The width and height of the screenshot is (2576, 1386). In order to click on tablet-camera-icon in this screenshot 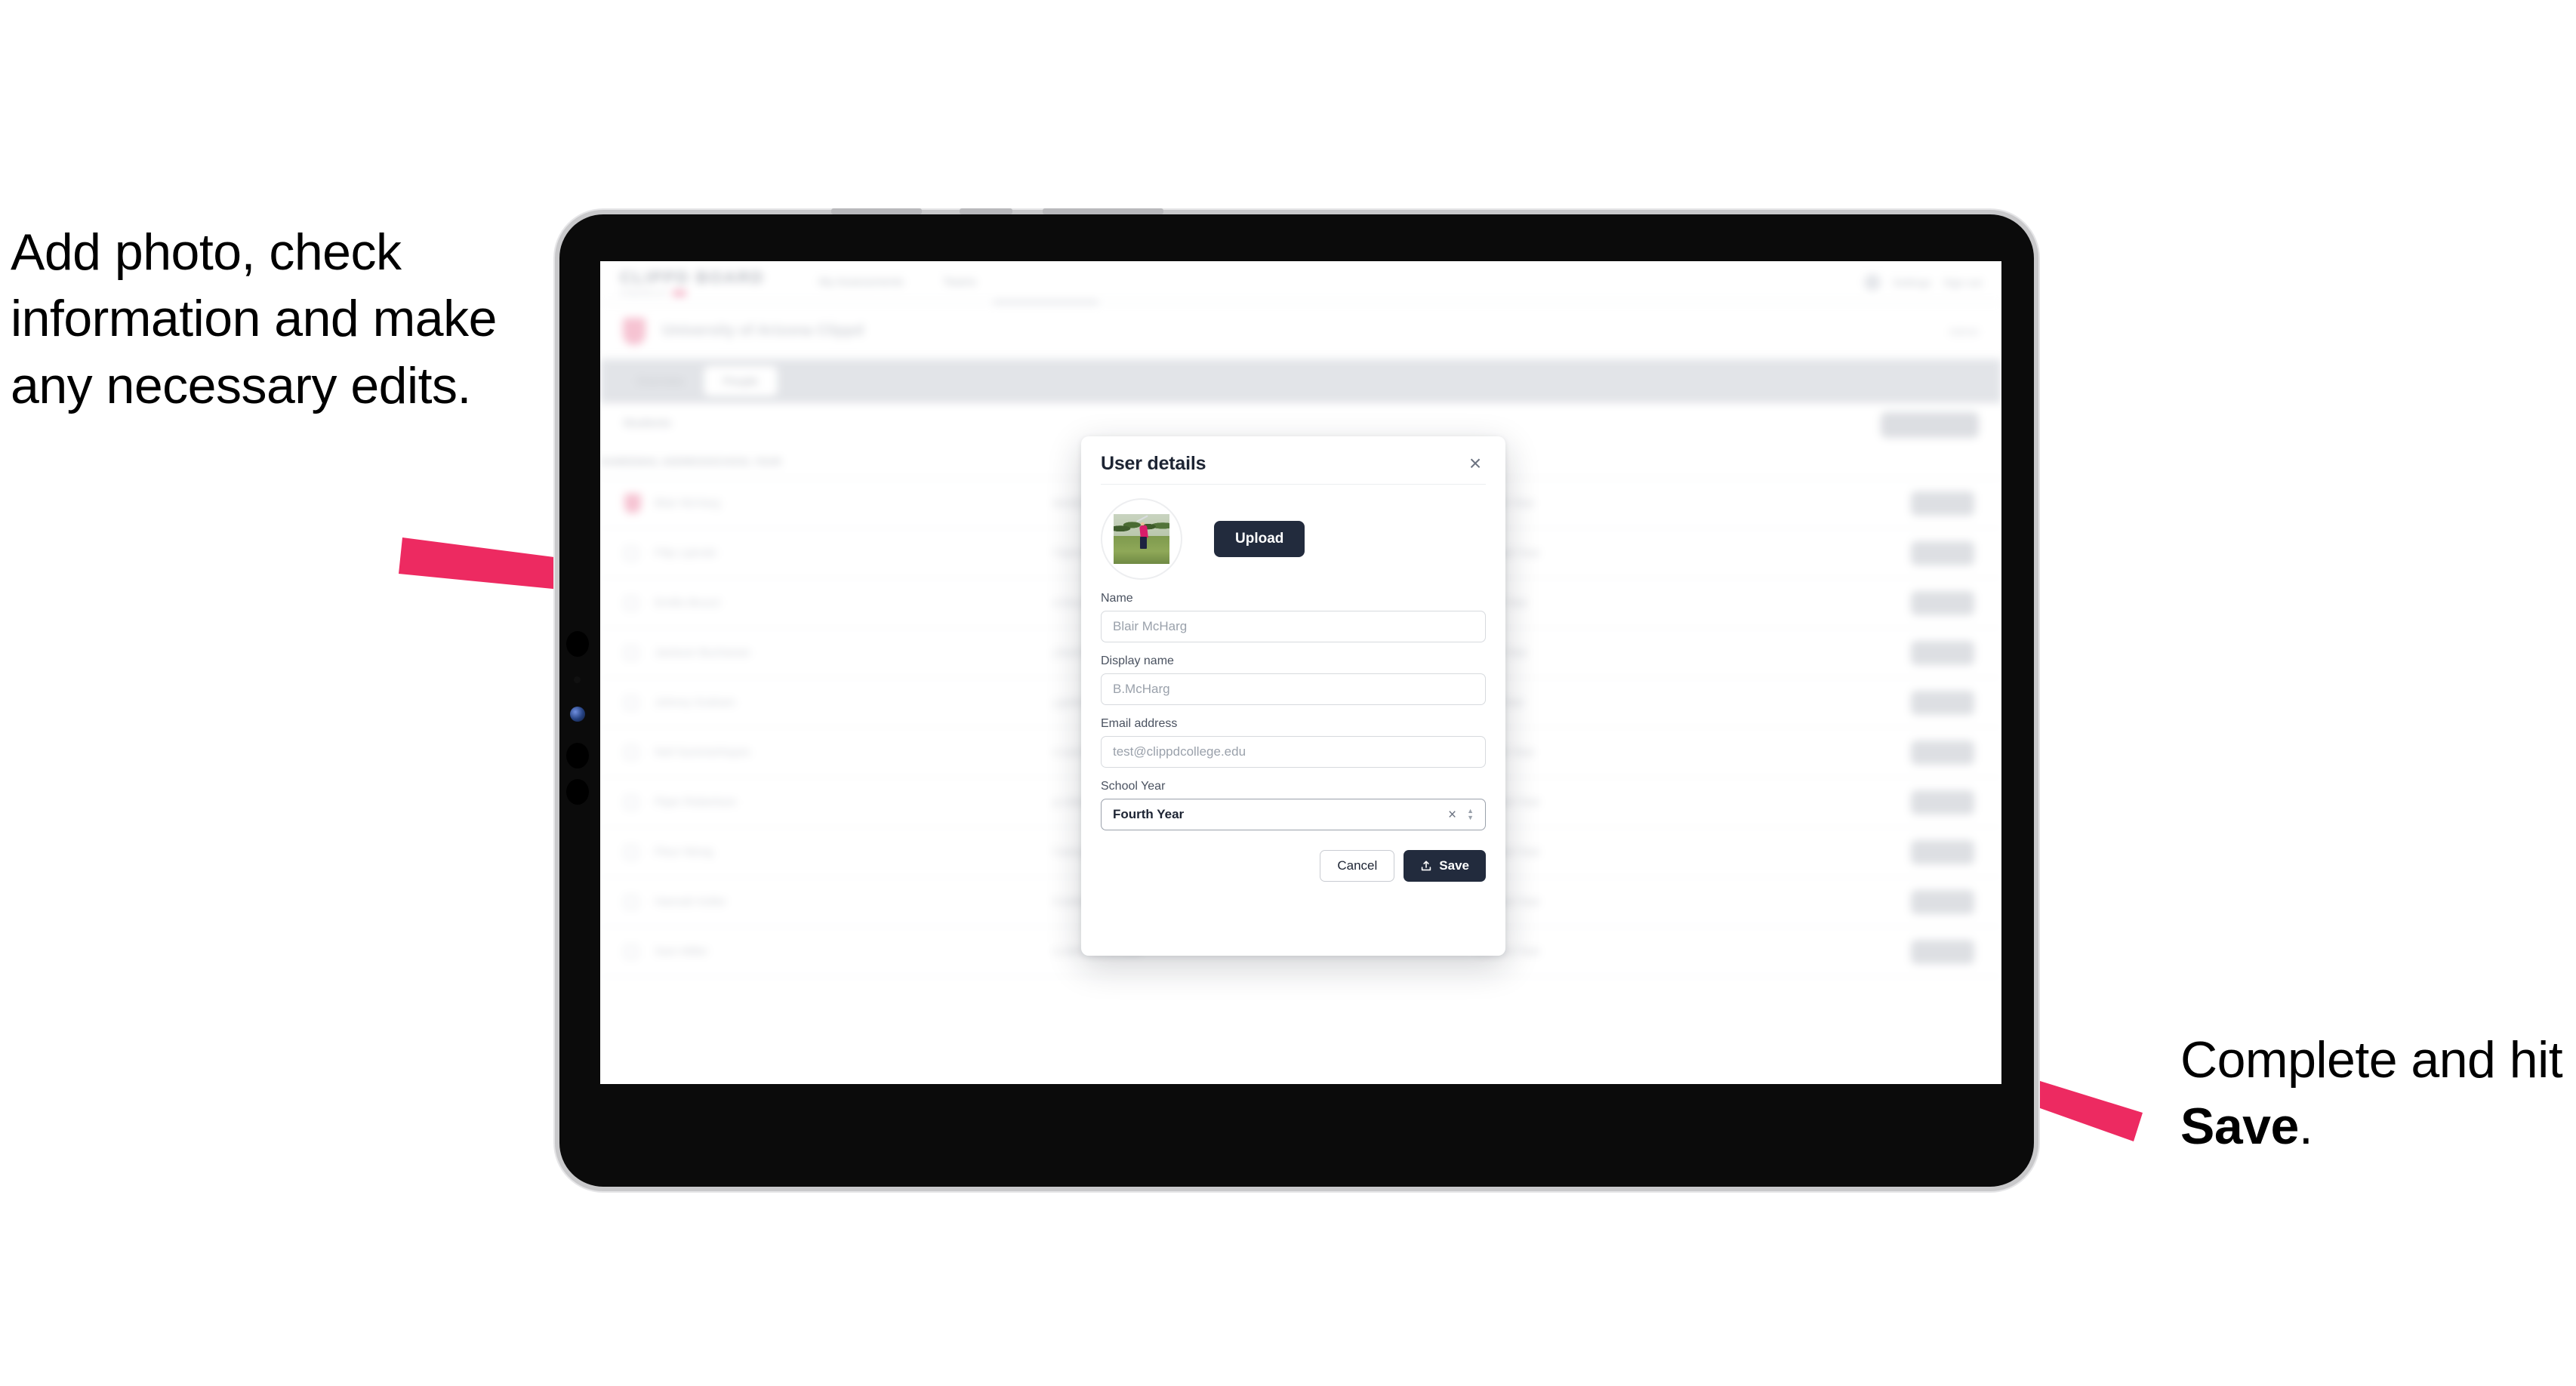, I will do `click(577, 644)`.